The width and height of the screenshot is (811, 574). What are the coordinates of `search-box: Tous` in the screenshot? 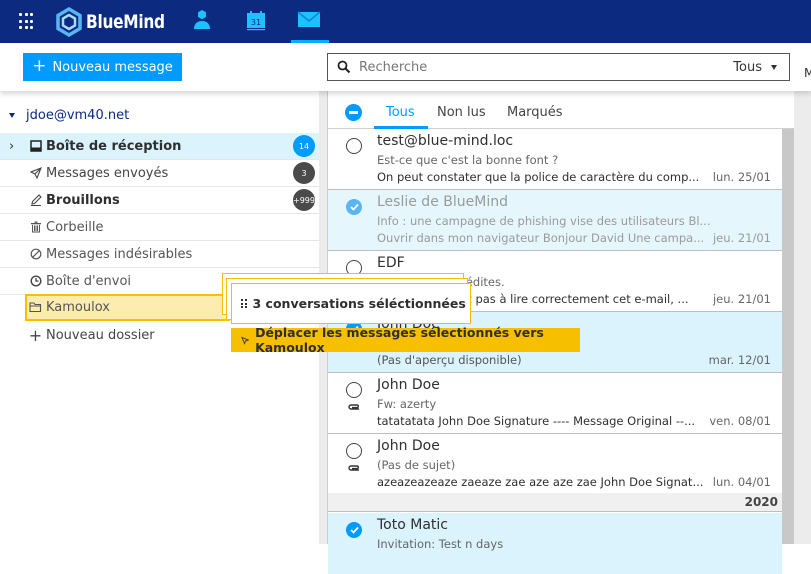 It's located at (558, 67).